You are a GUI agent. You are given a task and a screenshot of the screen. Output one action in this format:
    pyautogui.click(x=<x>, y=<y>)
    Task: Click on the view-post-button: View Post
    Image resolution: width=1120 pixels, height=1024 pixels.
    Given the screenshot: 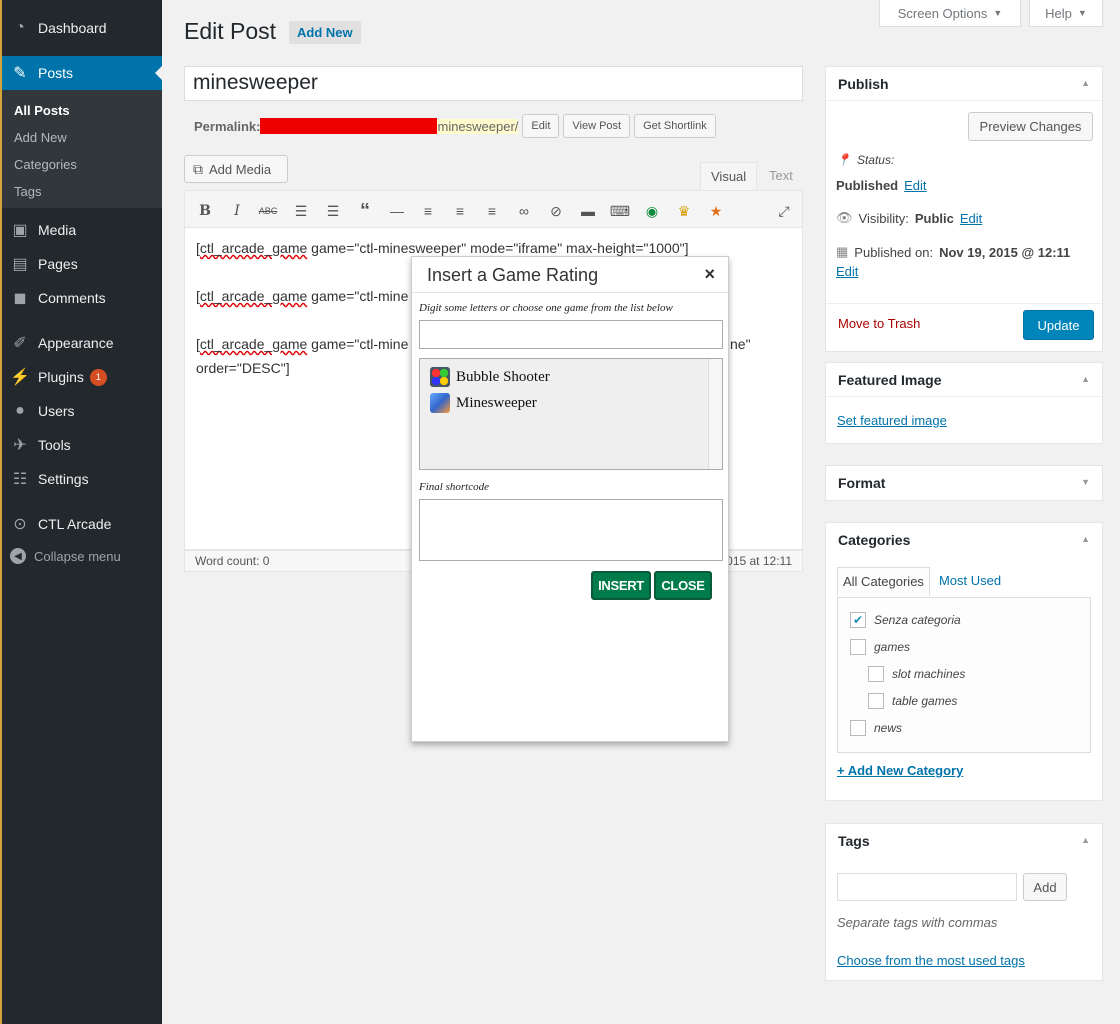 What is the action you would take?
    pyautogui.click(x=597, y=126)
    